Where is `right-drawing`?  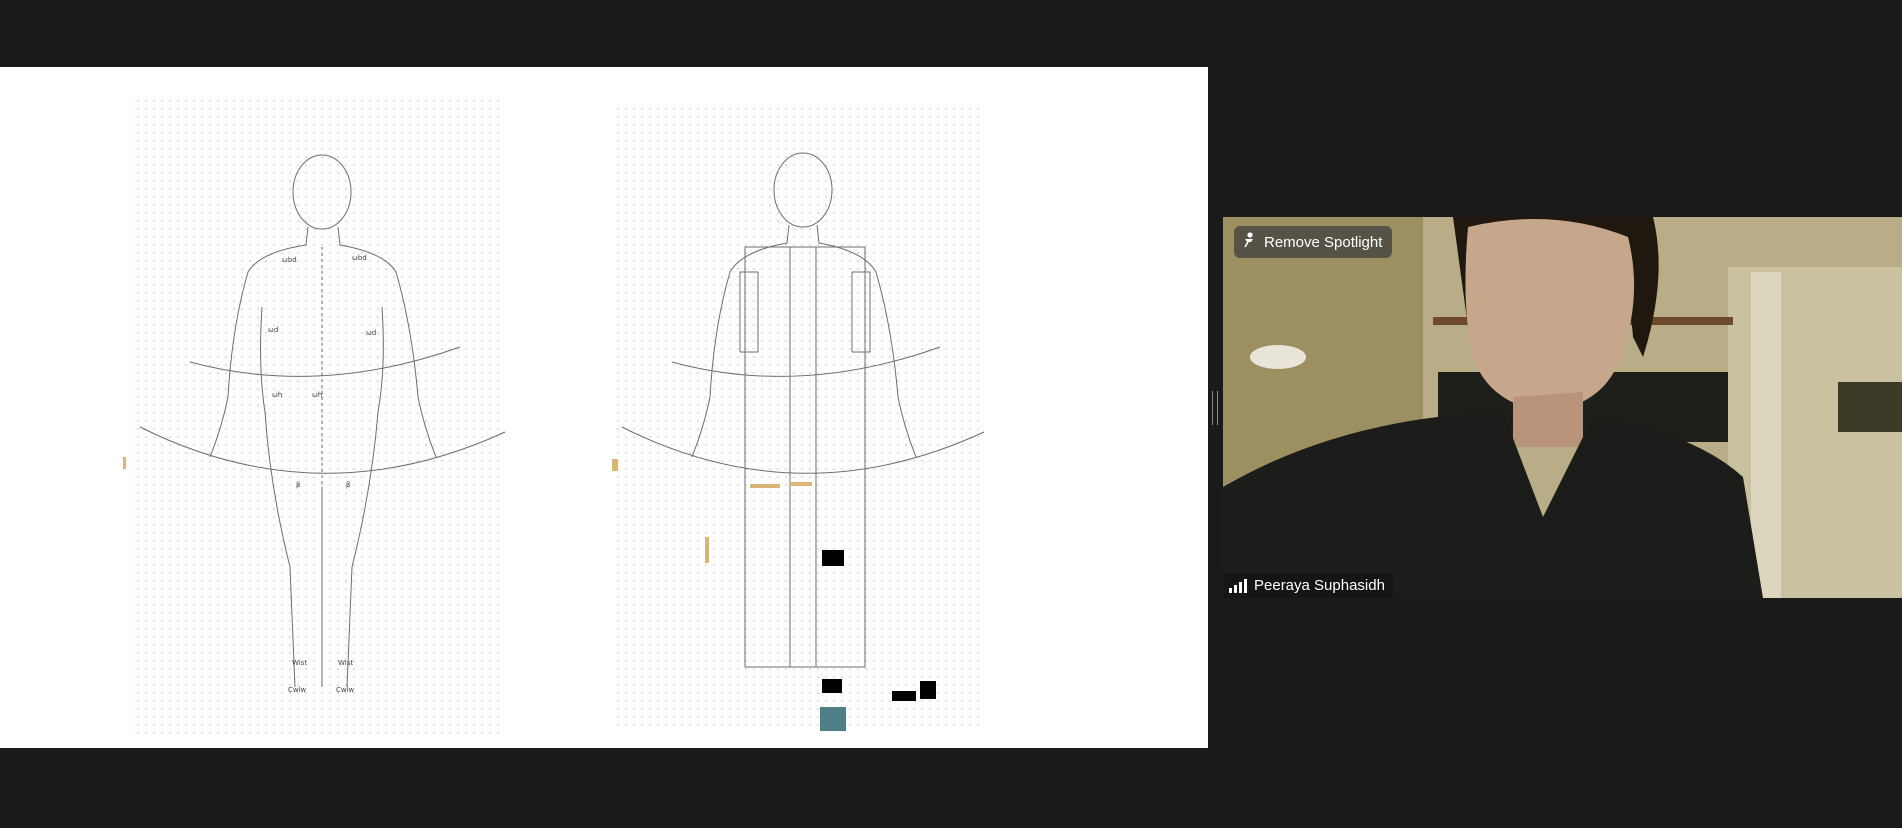
right-drawing is located at coordinates (798, 418).